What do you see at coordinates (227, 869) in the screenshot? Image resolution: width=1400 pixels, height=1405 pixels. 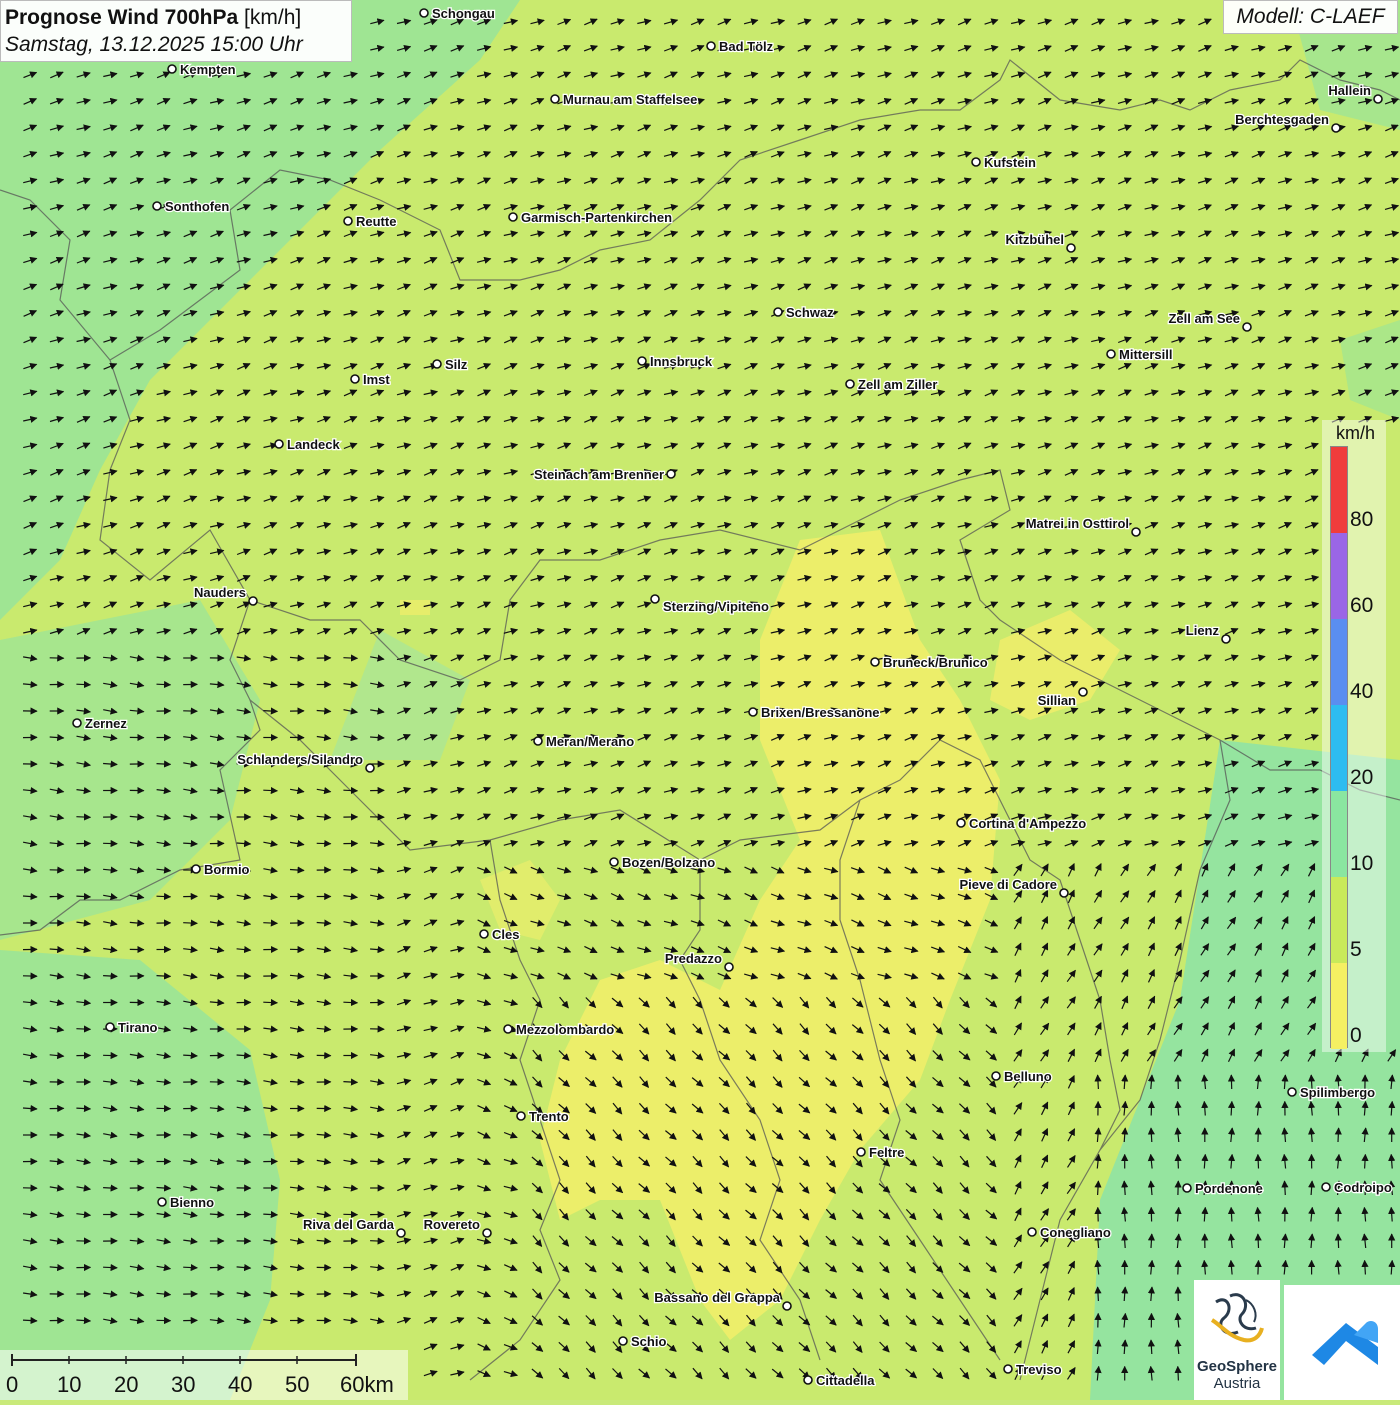 I see `place-label: Bormio` at bounding box center [227, 869].